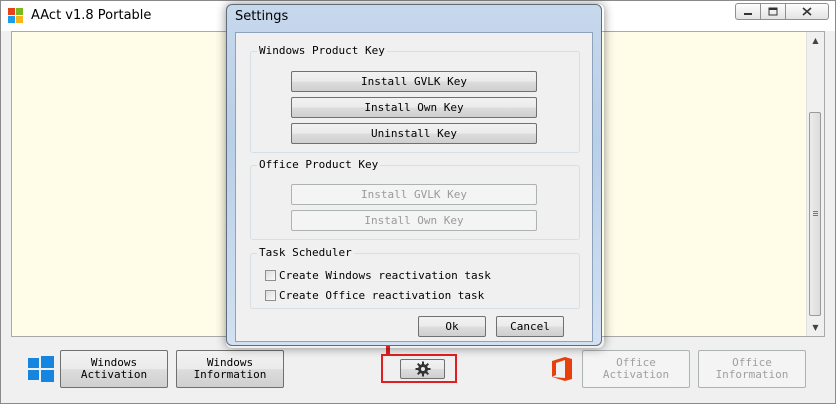 The width and height of the screenshot is (836, 404). I want to click on windows-information-button: Windows Information, so click(230, 369).